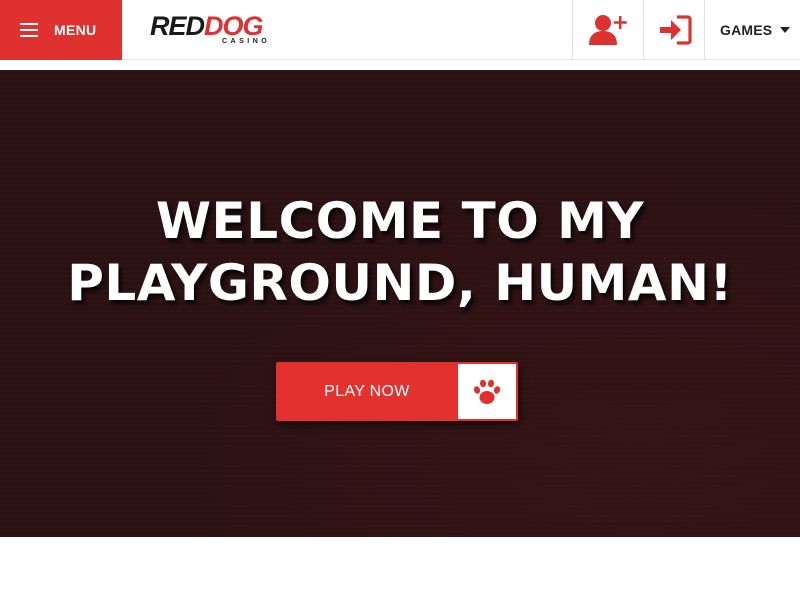 This screenshot has height=600, width=800. I want to click on user-plus-icon, so click(607, 30).